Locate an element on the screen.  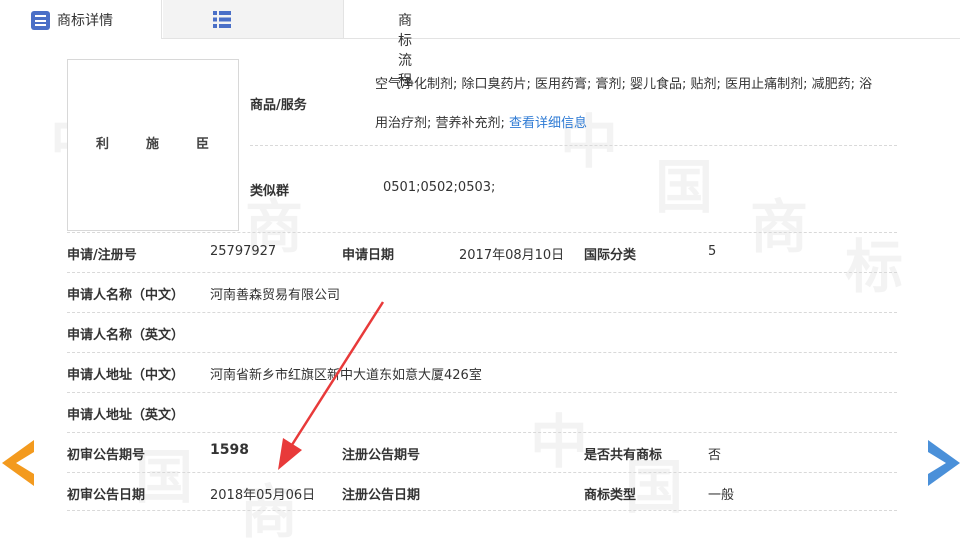
tm-type-value: 一般 is located at coordinates (721, 495).